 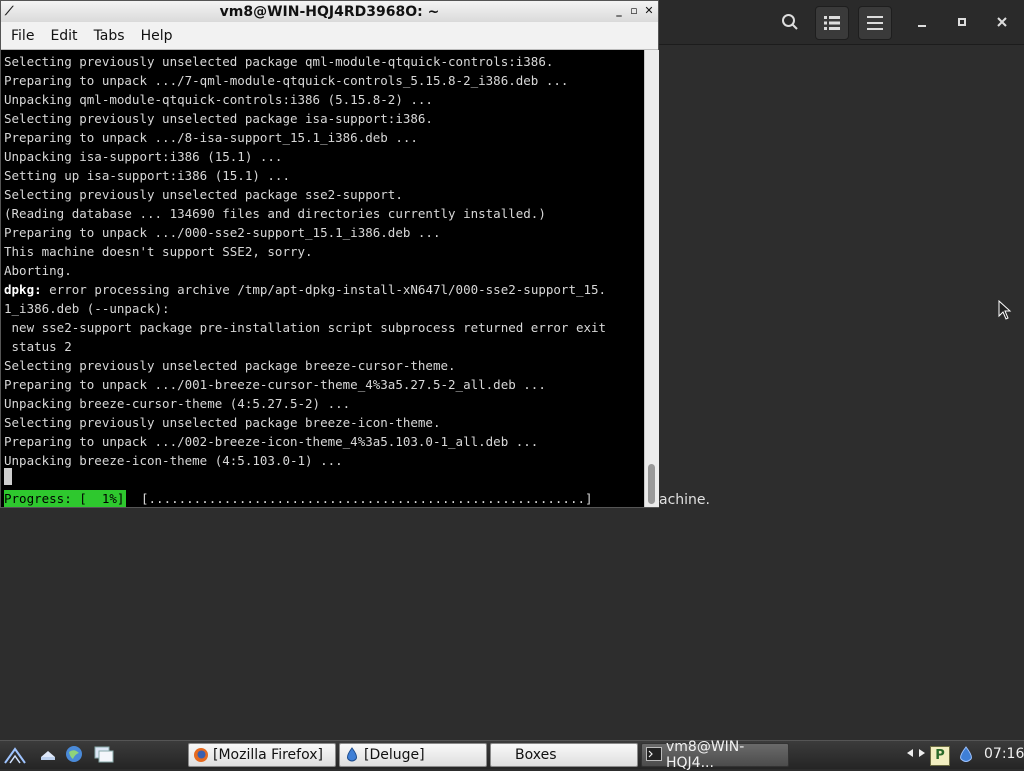 I want to click on scrollbar-thumb, so click(x=651, y=484).